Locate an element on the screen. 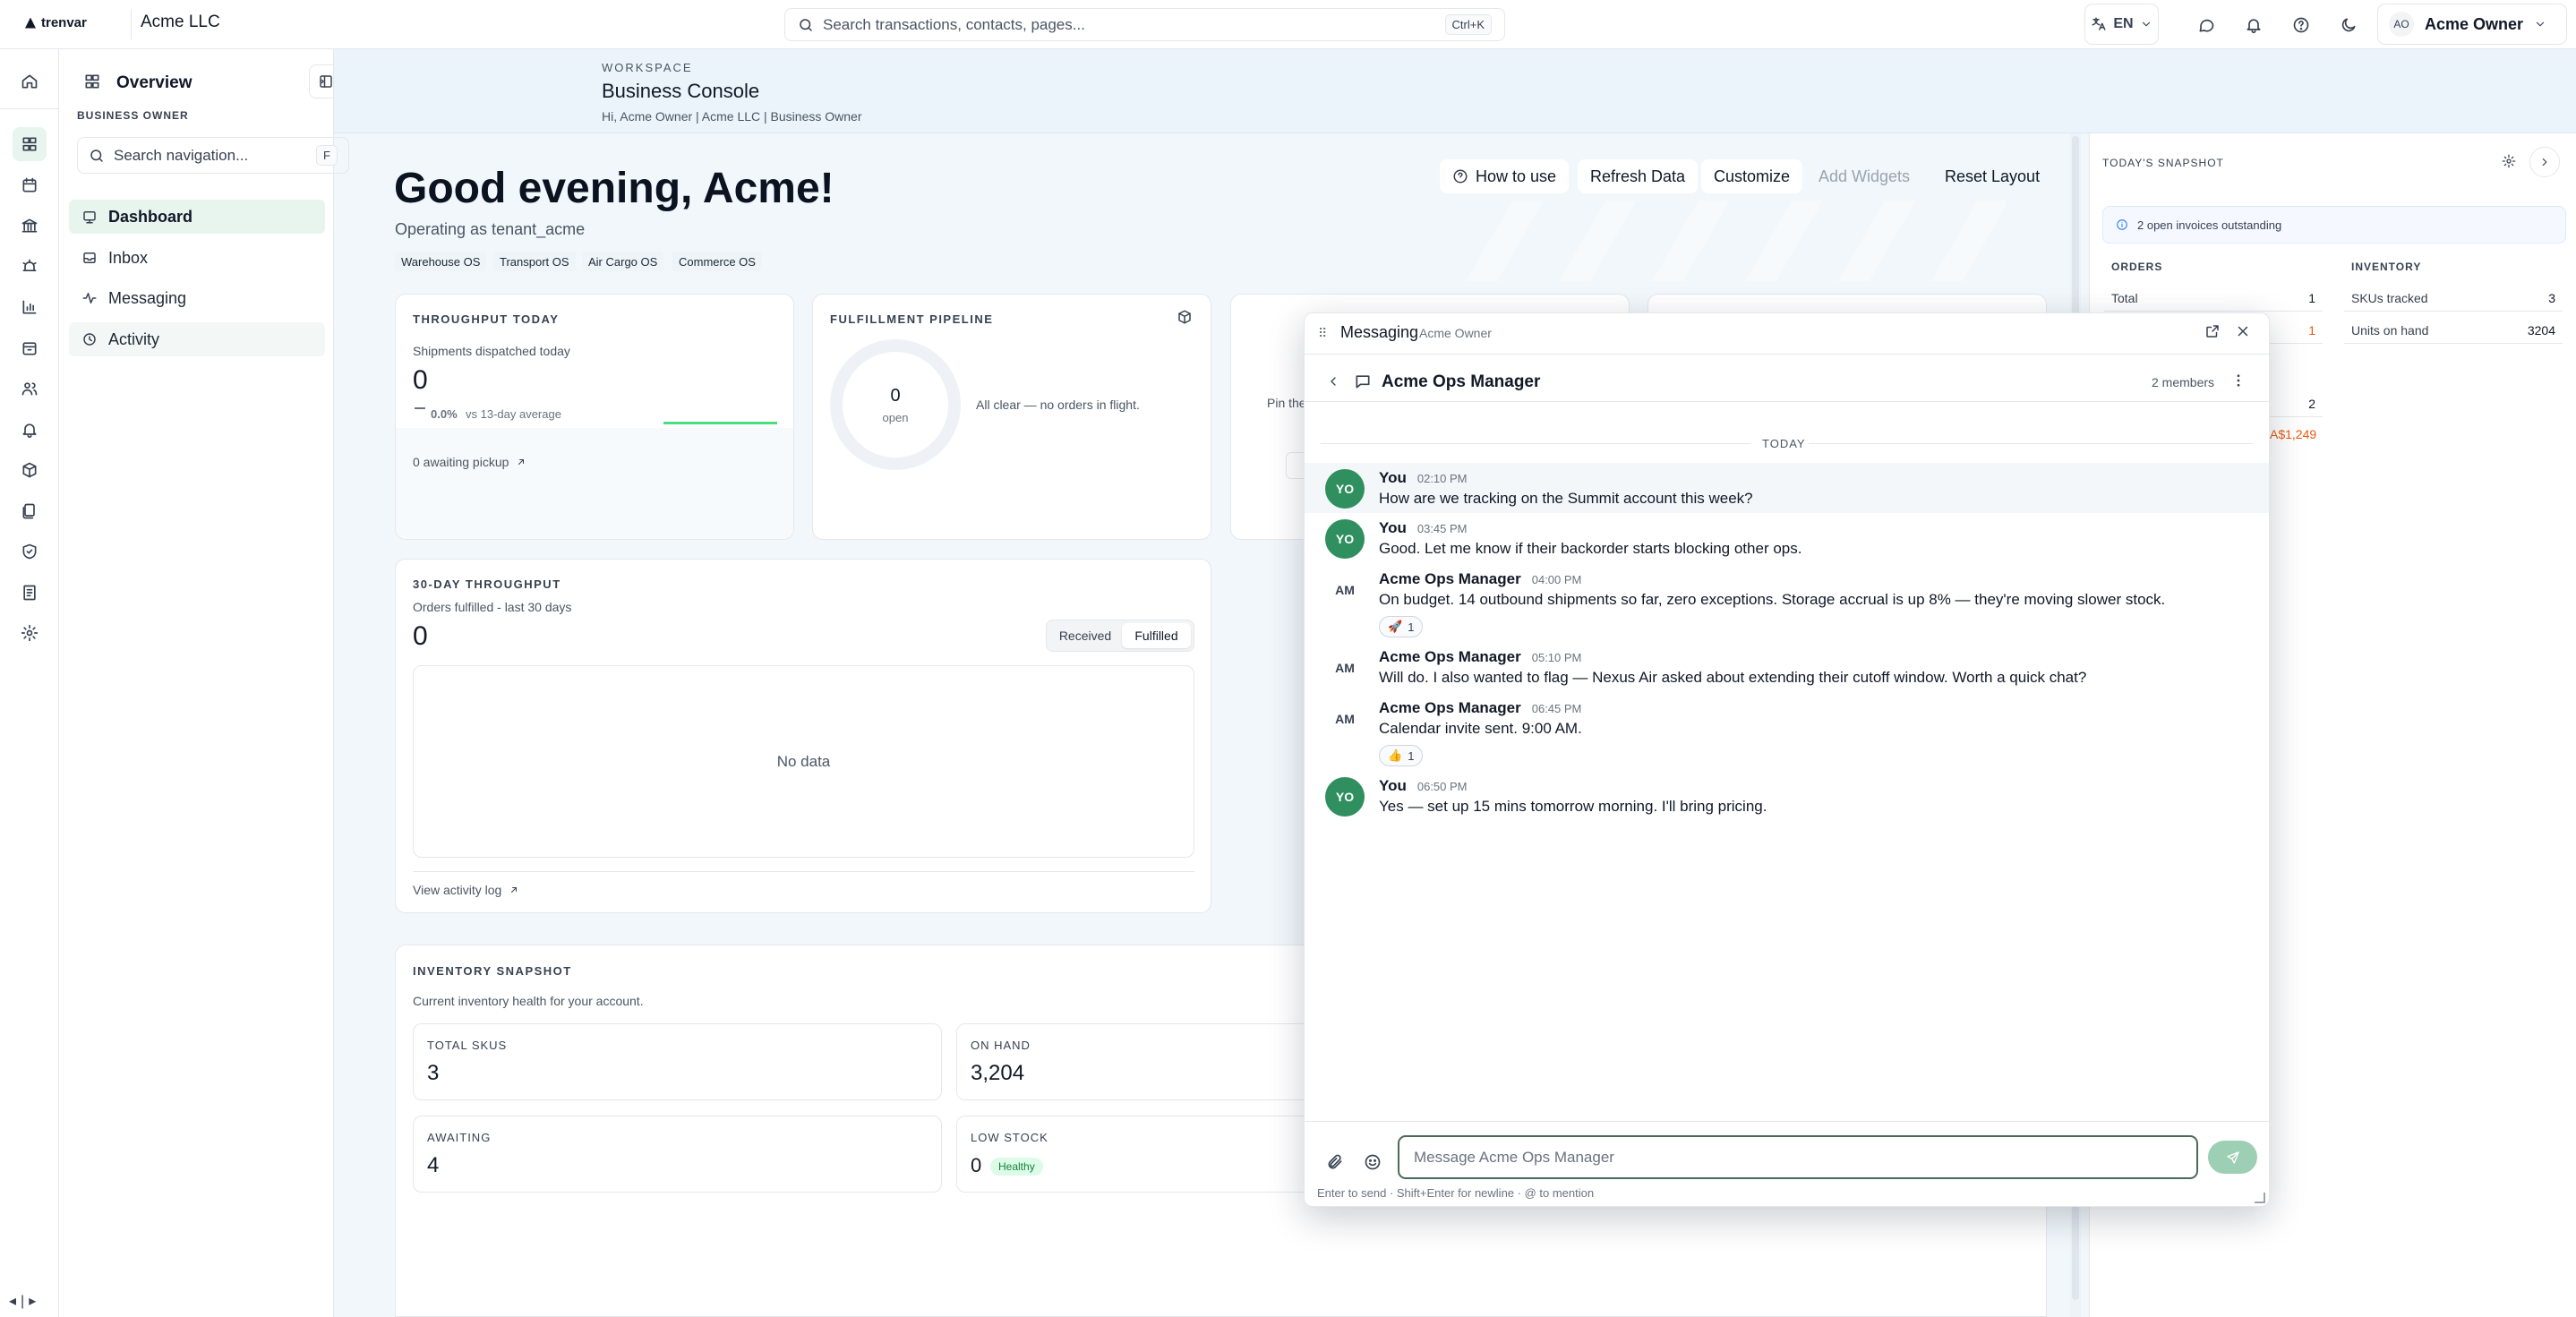  reset-layout-button: Reset Layout is located at coordinates (1992, 176).